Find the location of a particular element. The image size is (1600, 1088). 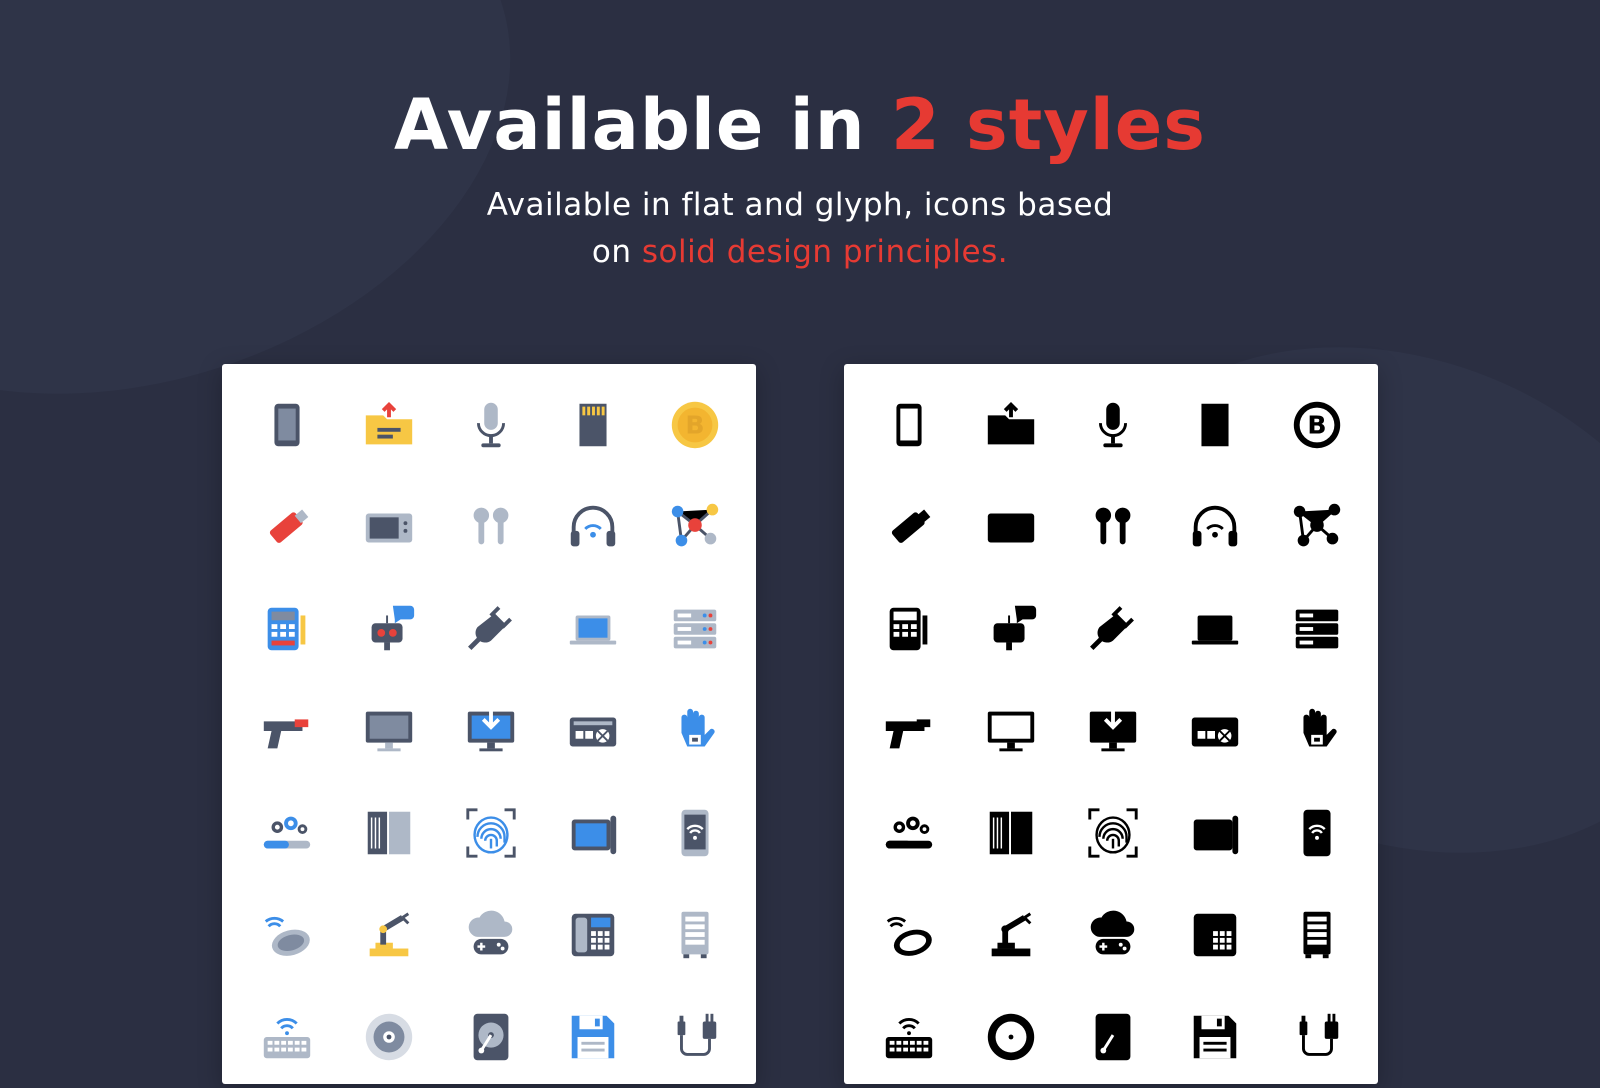

subtitle-line-2: on solid design principles. is located at coordinates (800, 252).